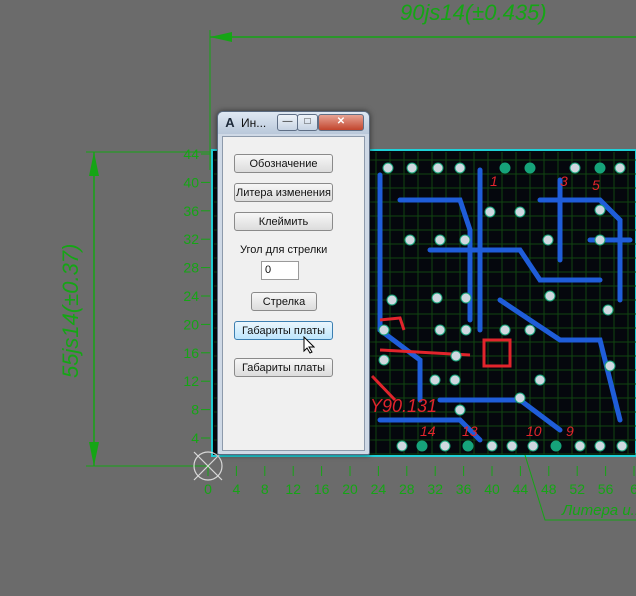 This screenshot has width=636, height=596. I want to click on board-label: Y90.131, so click(403, 406).